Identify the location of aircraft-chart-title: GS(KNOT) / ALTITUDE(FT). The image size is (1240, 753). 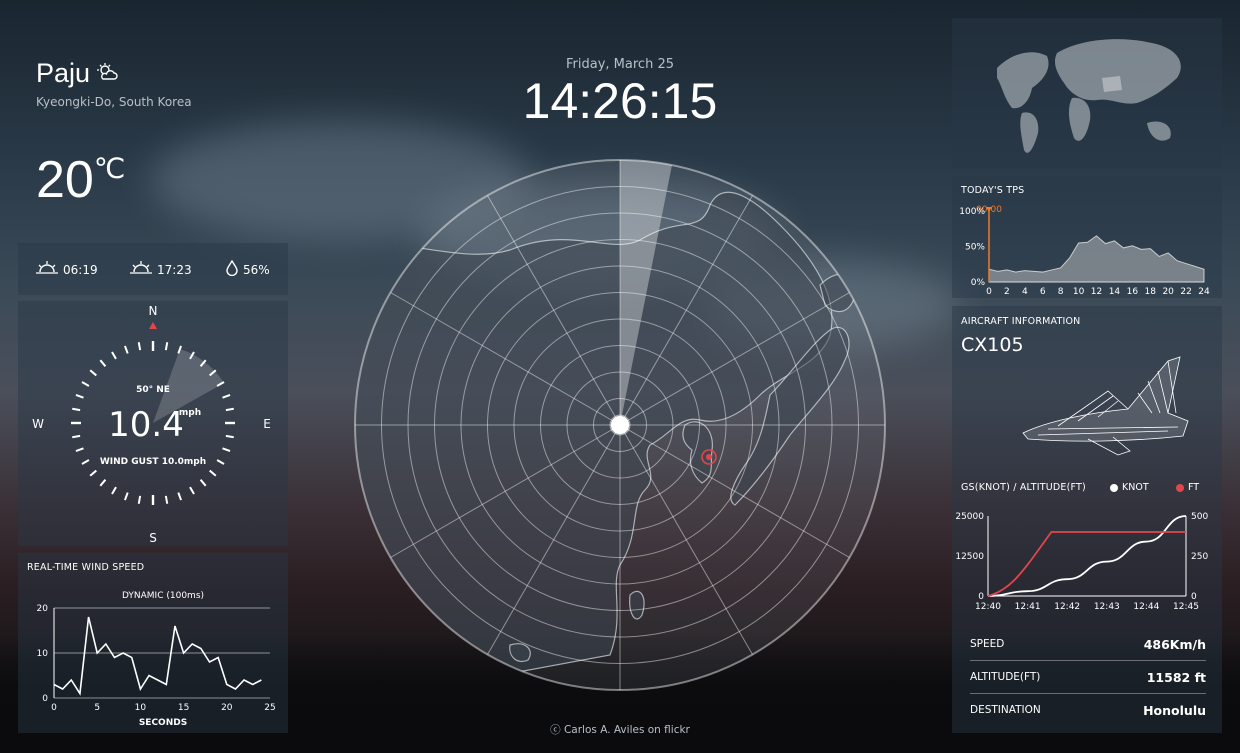
(1023, 487).